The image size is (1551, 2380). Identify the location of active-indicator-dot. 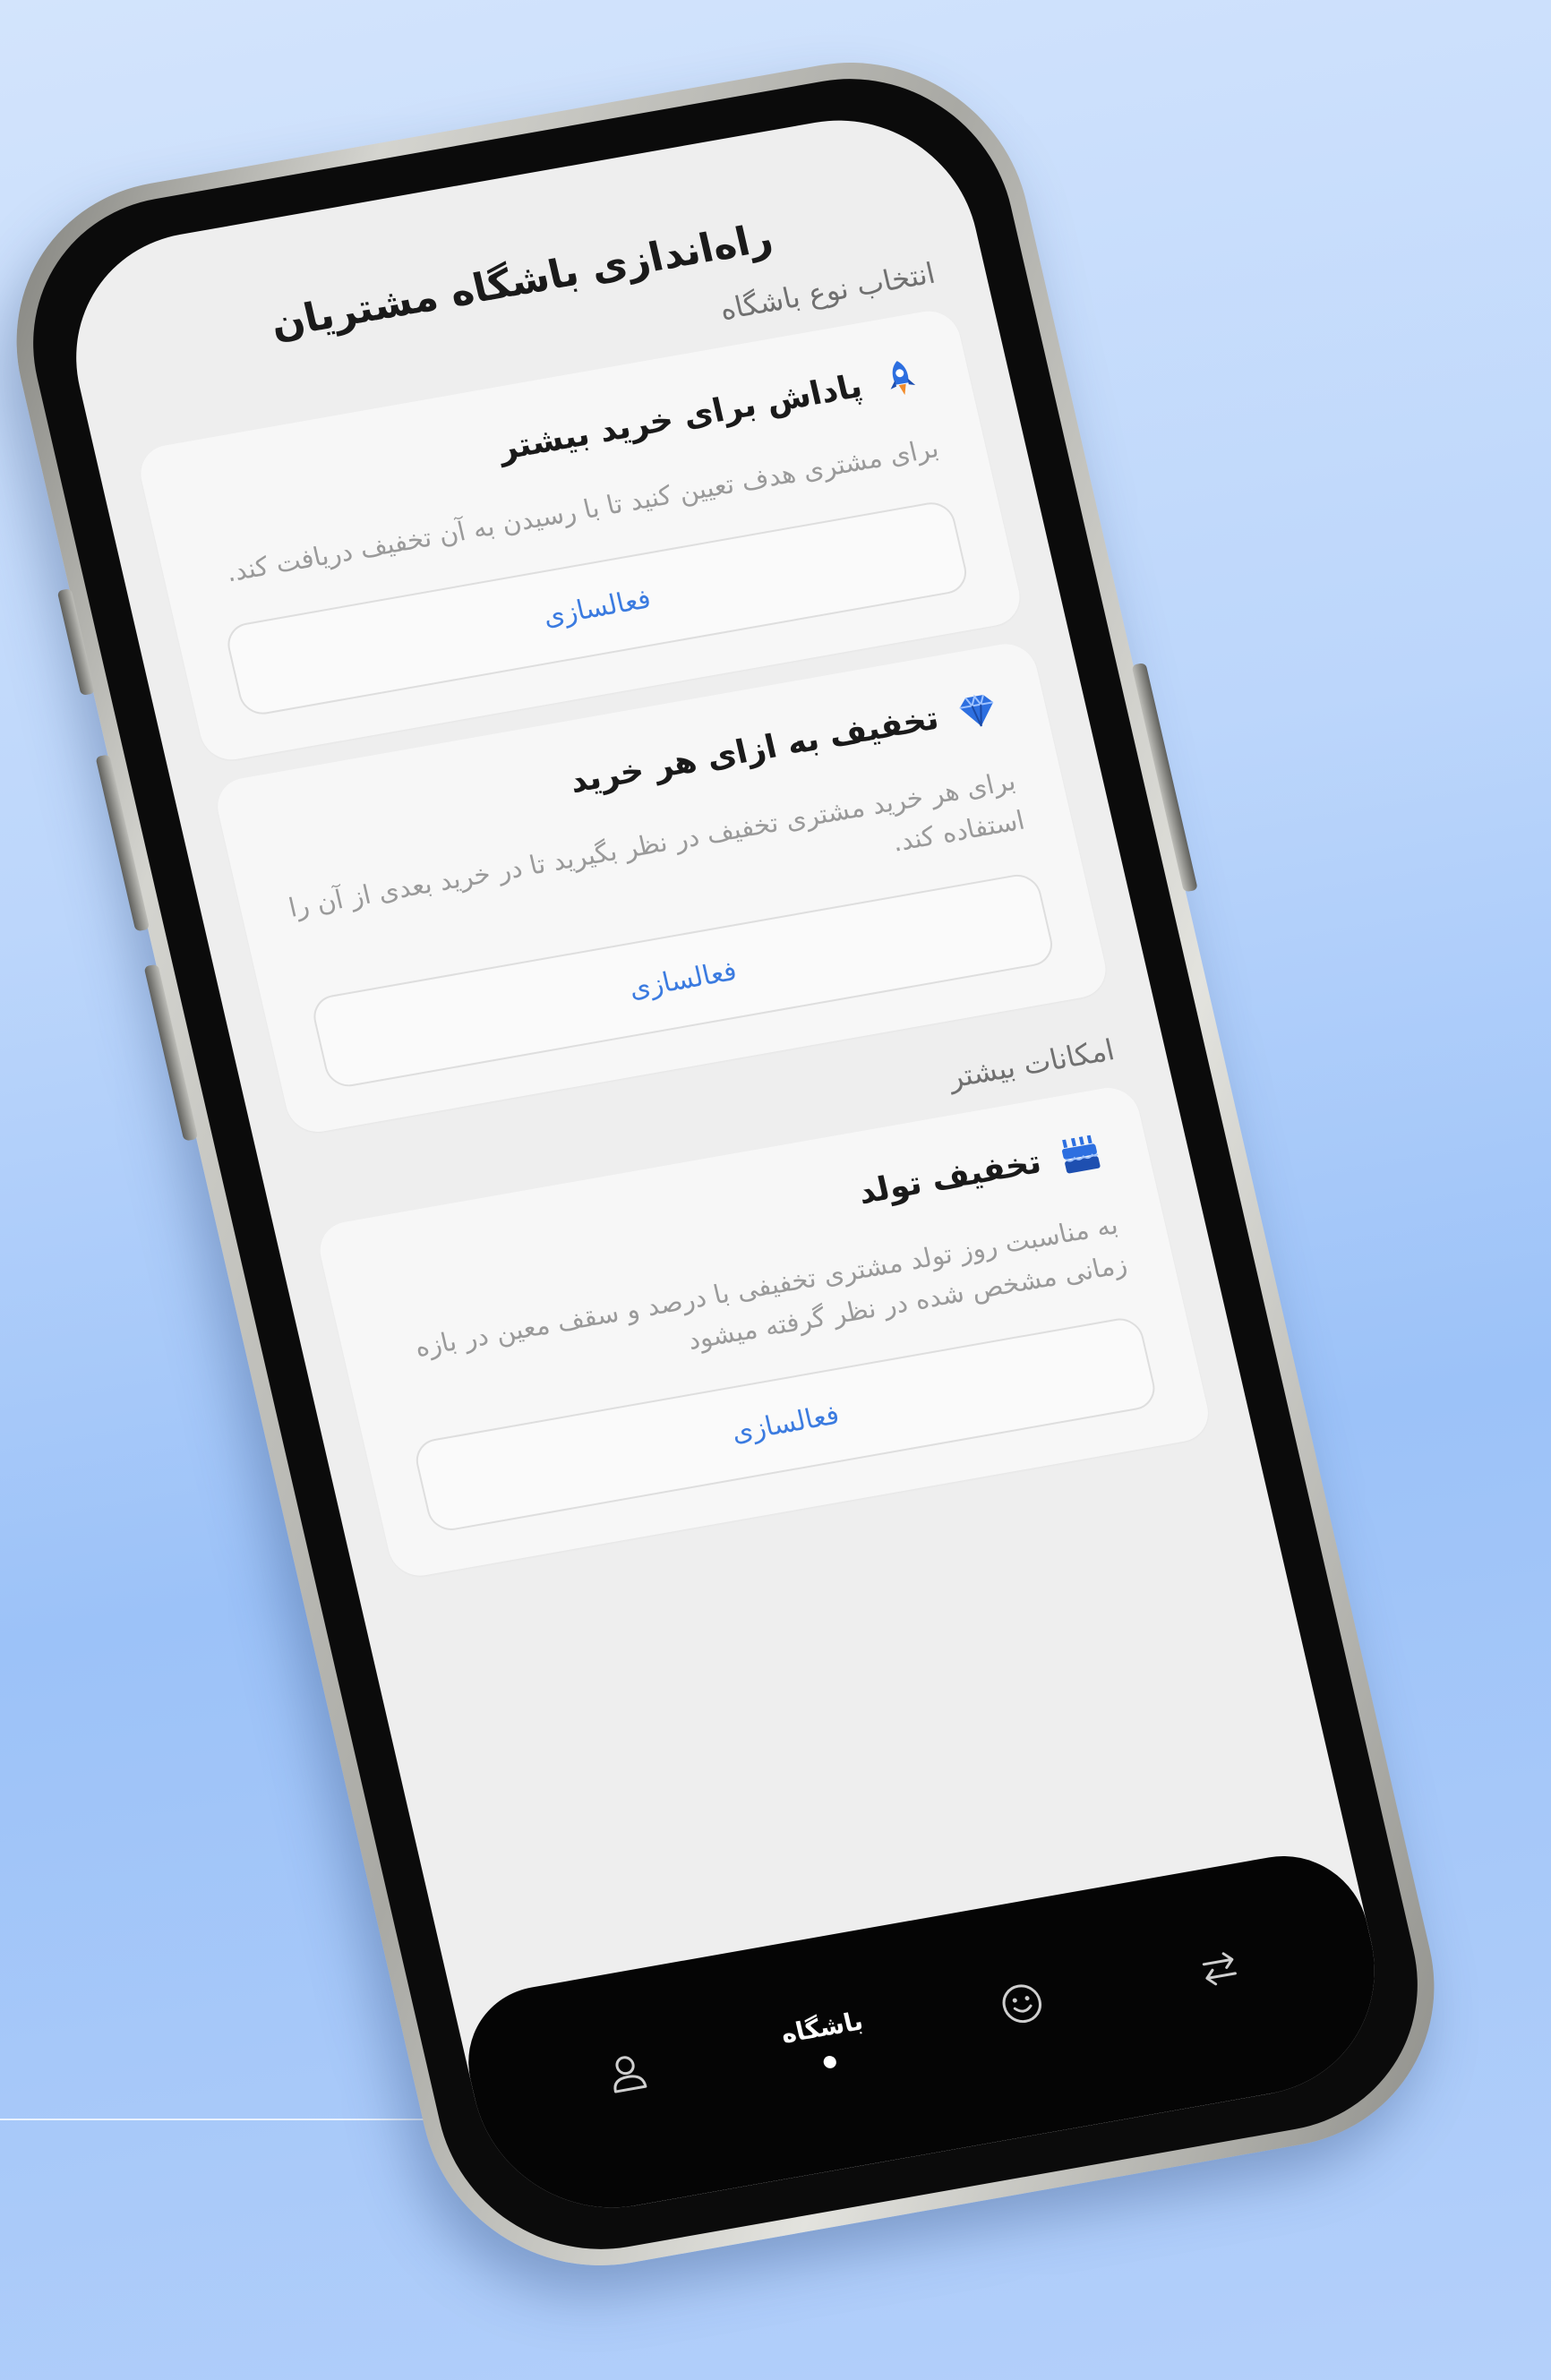
(830, 2061).